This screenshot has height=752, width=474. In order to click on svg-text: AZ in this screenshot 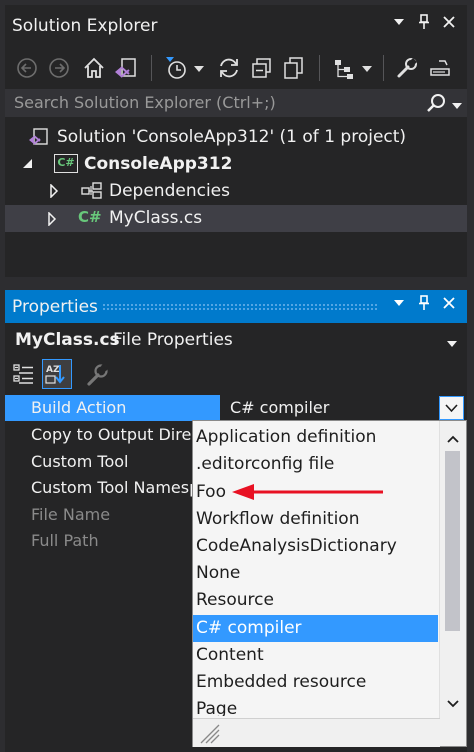, I will do `click(53, 370)`.